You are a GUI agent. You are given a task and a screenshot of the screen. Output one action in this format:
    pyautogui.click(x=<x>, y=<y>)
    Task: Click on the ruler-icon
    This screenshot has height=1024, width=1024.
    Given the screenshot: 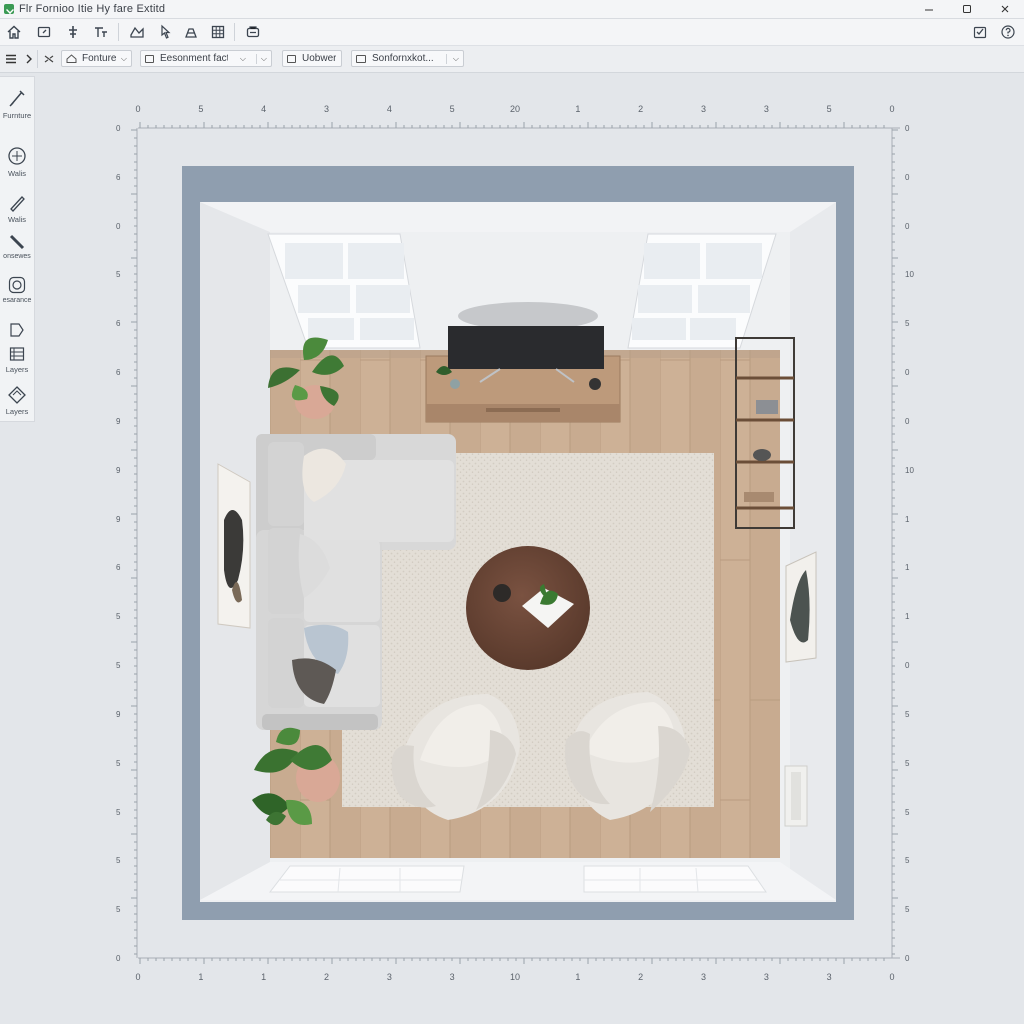 What is the action you would take?
    pyautogui.click(x=17, y=242)
    